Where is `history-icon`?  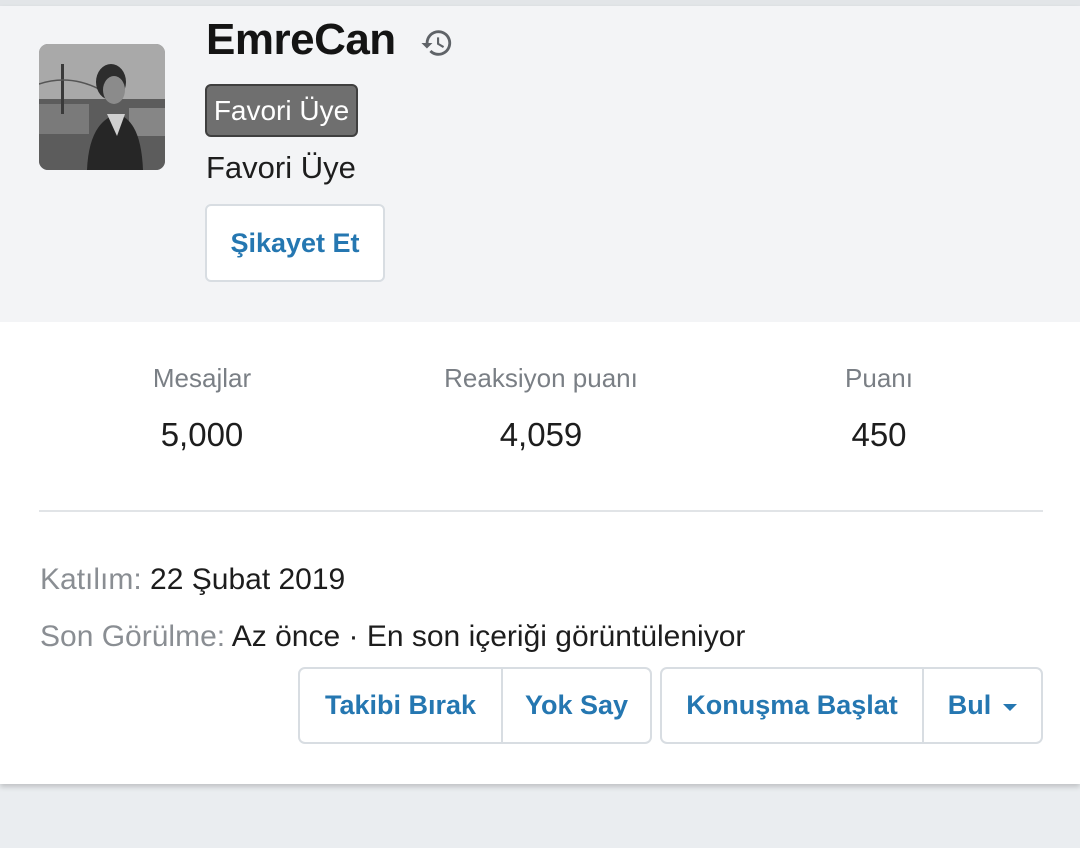 history-icon is located at coordinates (437, 43).